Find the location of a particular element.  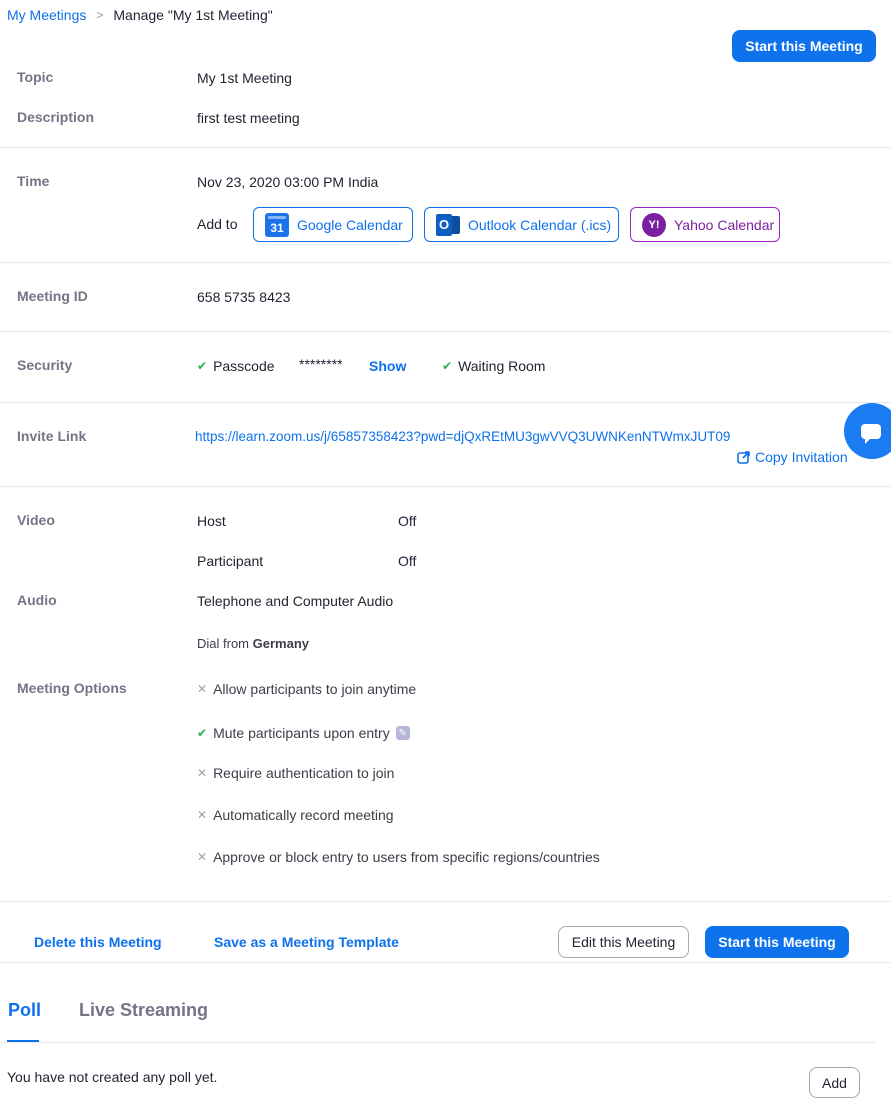

description-label: Description is located at coordinates (56, 117).